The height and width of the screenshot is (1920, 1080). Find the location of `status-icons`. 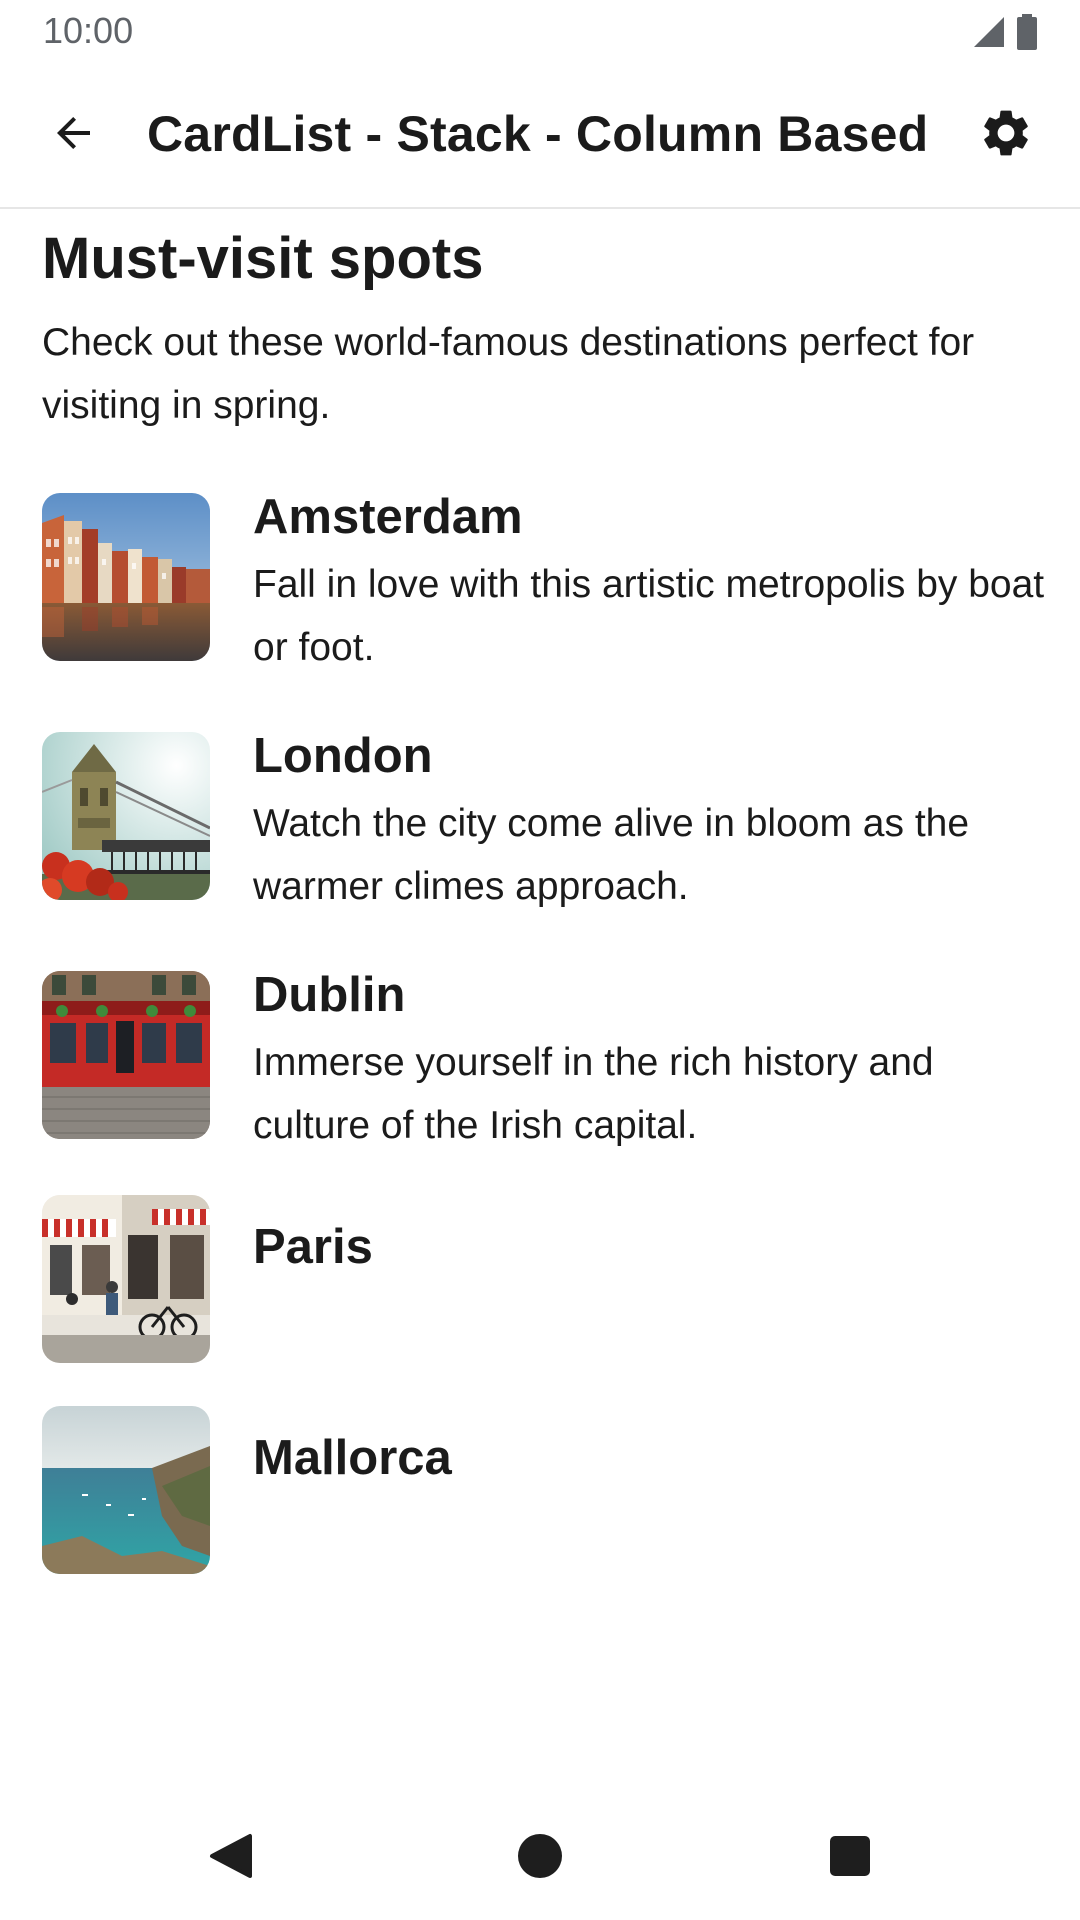

status-icons is located at coordinates (1005, 34).